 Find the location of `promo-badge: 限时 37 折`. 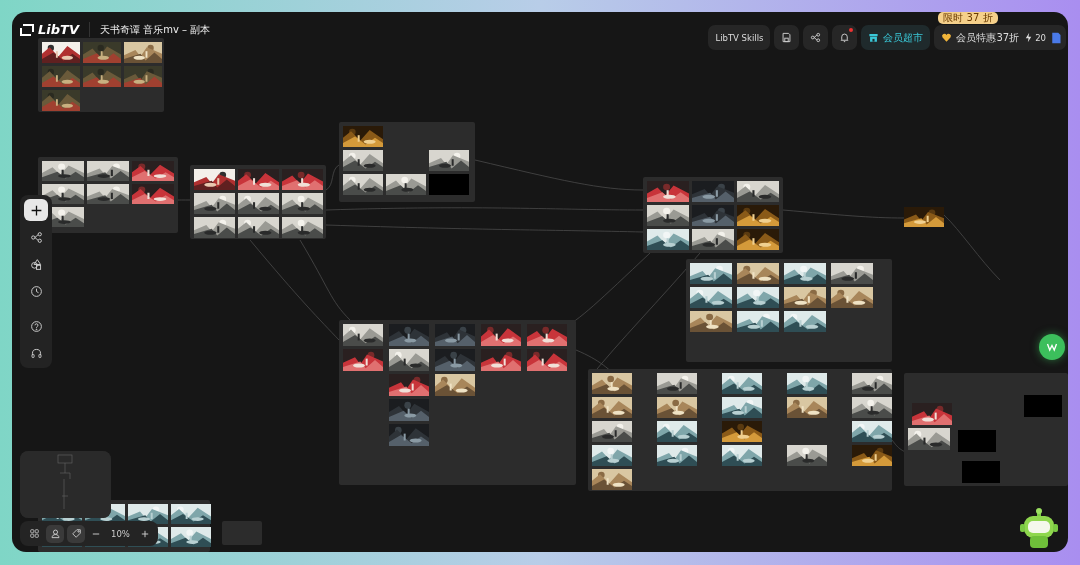

promo-badge: 限时 37 折 is located at coordinates (968, 18).